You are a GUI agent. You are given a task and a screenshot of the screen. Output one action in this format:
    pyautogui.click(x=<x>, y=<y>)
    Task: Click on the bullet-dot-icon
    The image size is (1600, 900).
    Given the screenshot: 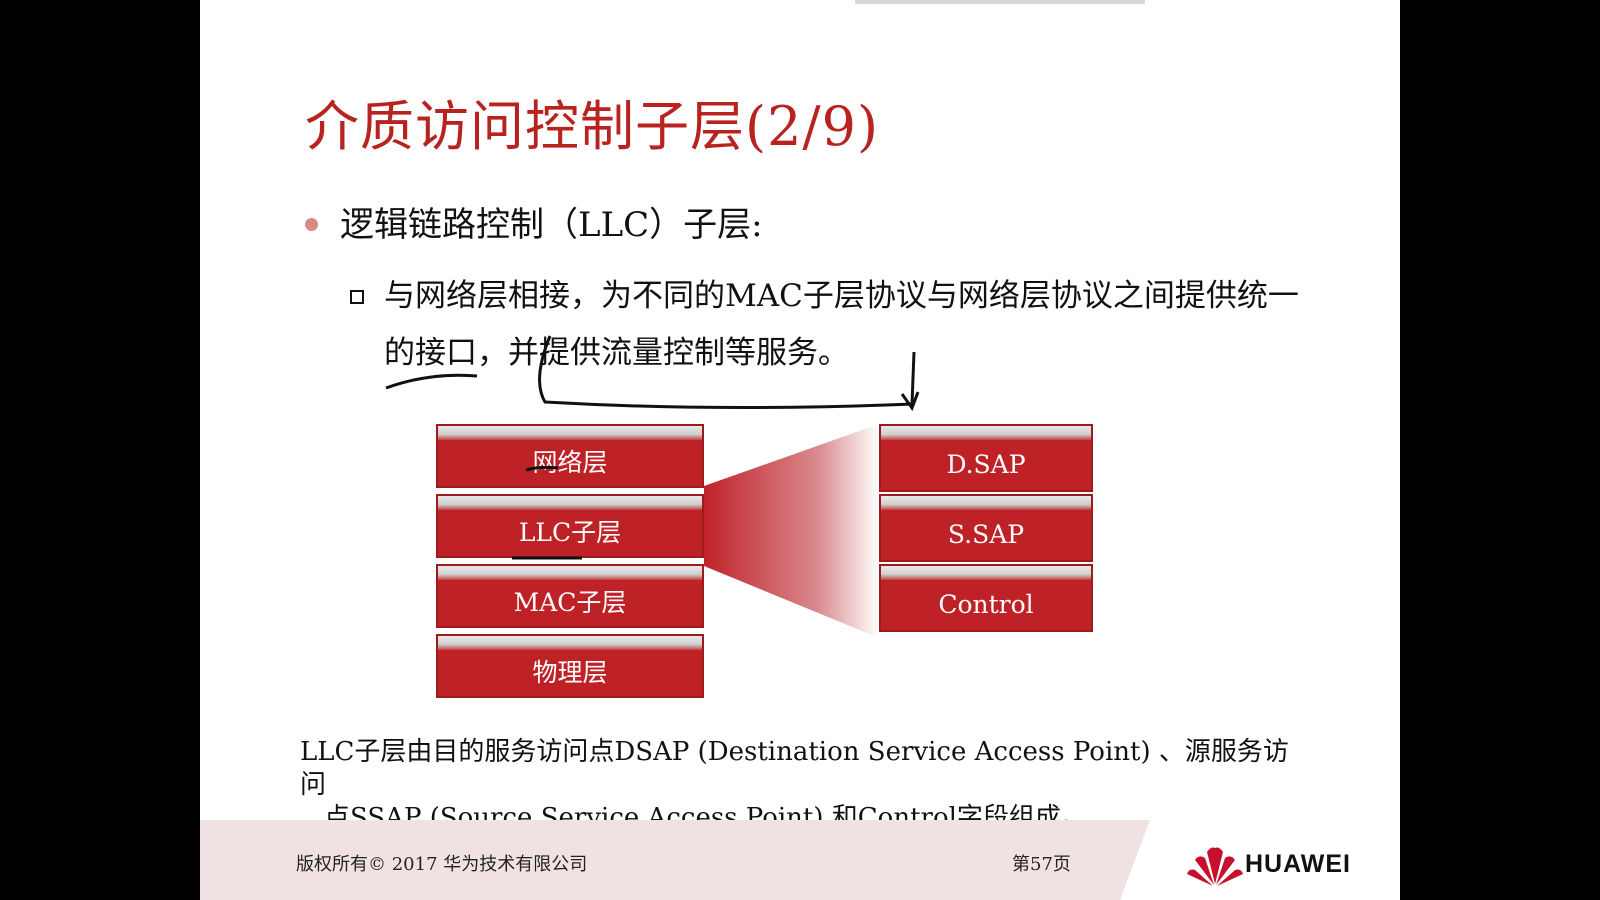 What is the action you would take?
    pyautogui.click(x=311, y=224)
    